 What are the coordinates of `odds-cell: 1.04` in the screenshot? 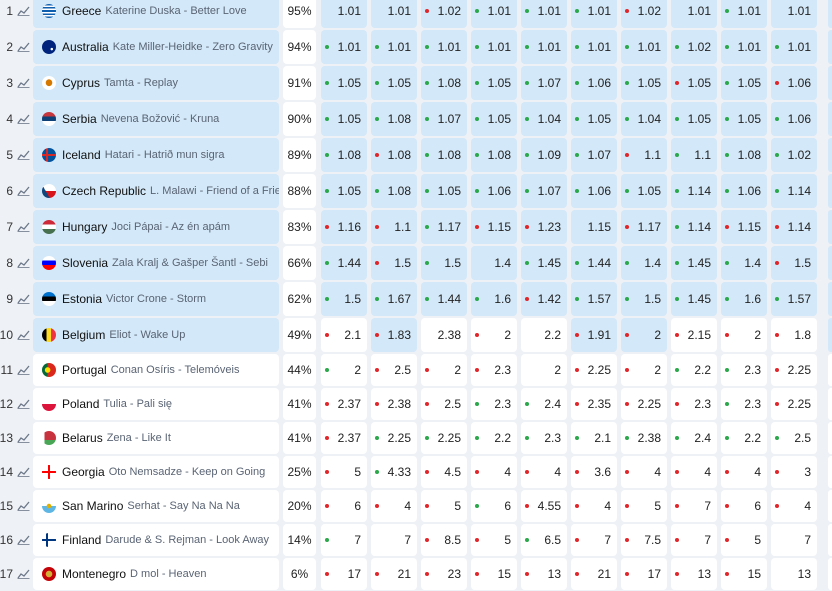 It's located at (644, 119).